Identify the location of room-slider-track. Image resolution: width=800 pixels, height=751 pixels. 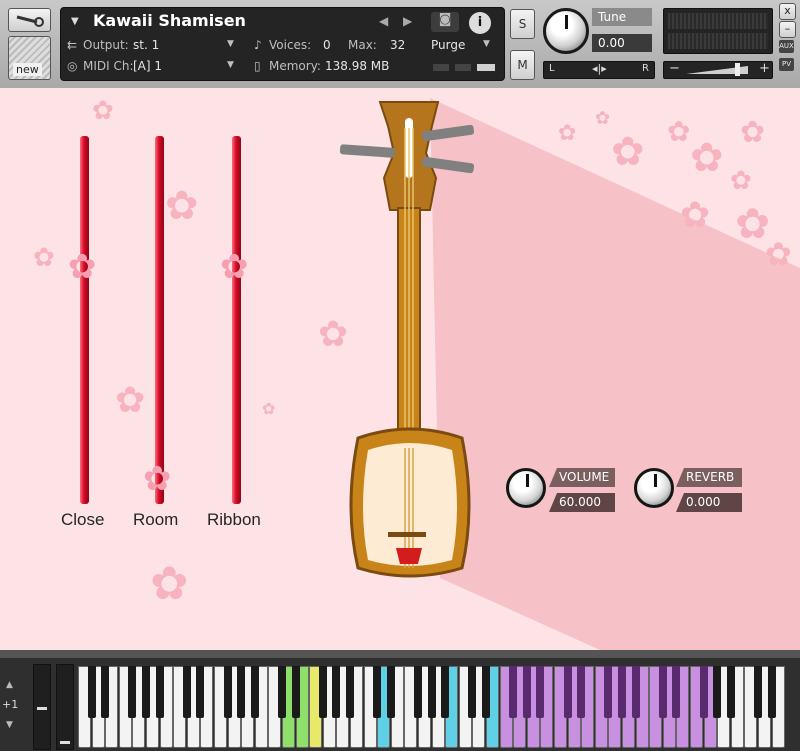
(159, 320).